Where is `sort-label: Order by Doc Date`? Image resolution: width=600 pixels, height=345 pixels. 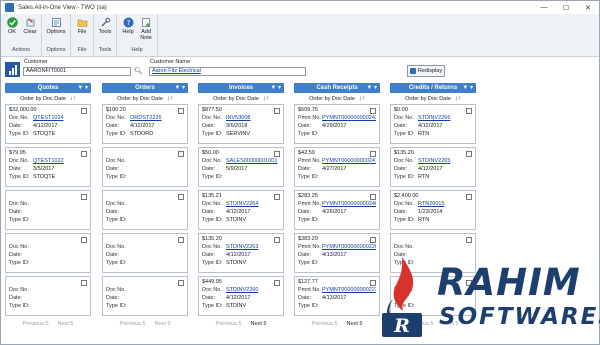
sort-label: Order by Doc Date is located at coordinates (140, 98).